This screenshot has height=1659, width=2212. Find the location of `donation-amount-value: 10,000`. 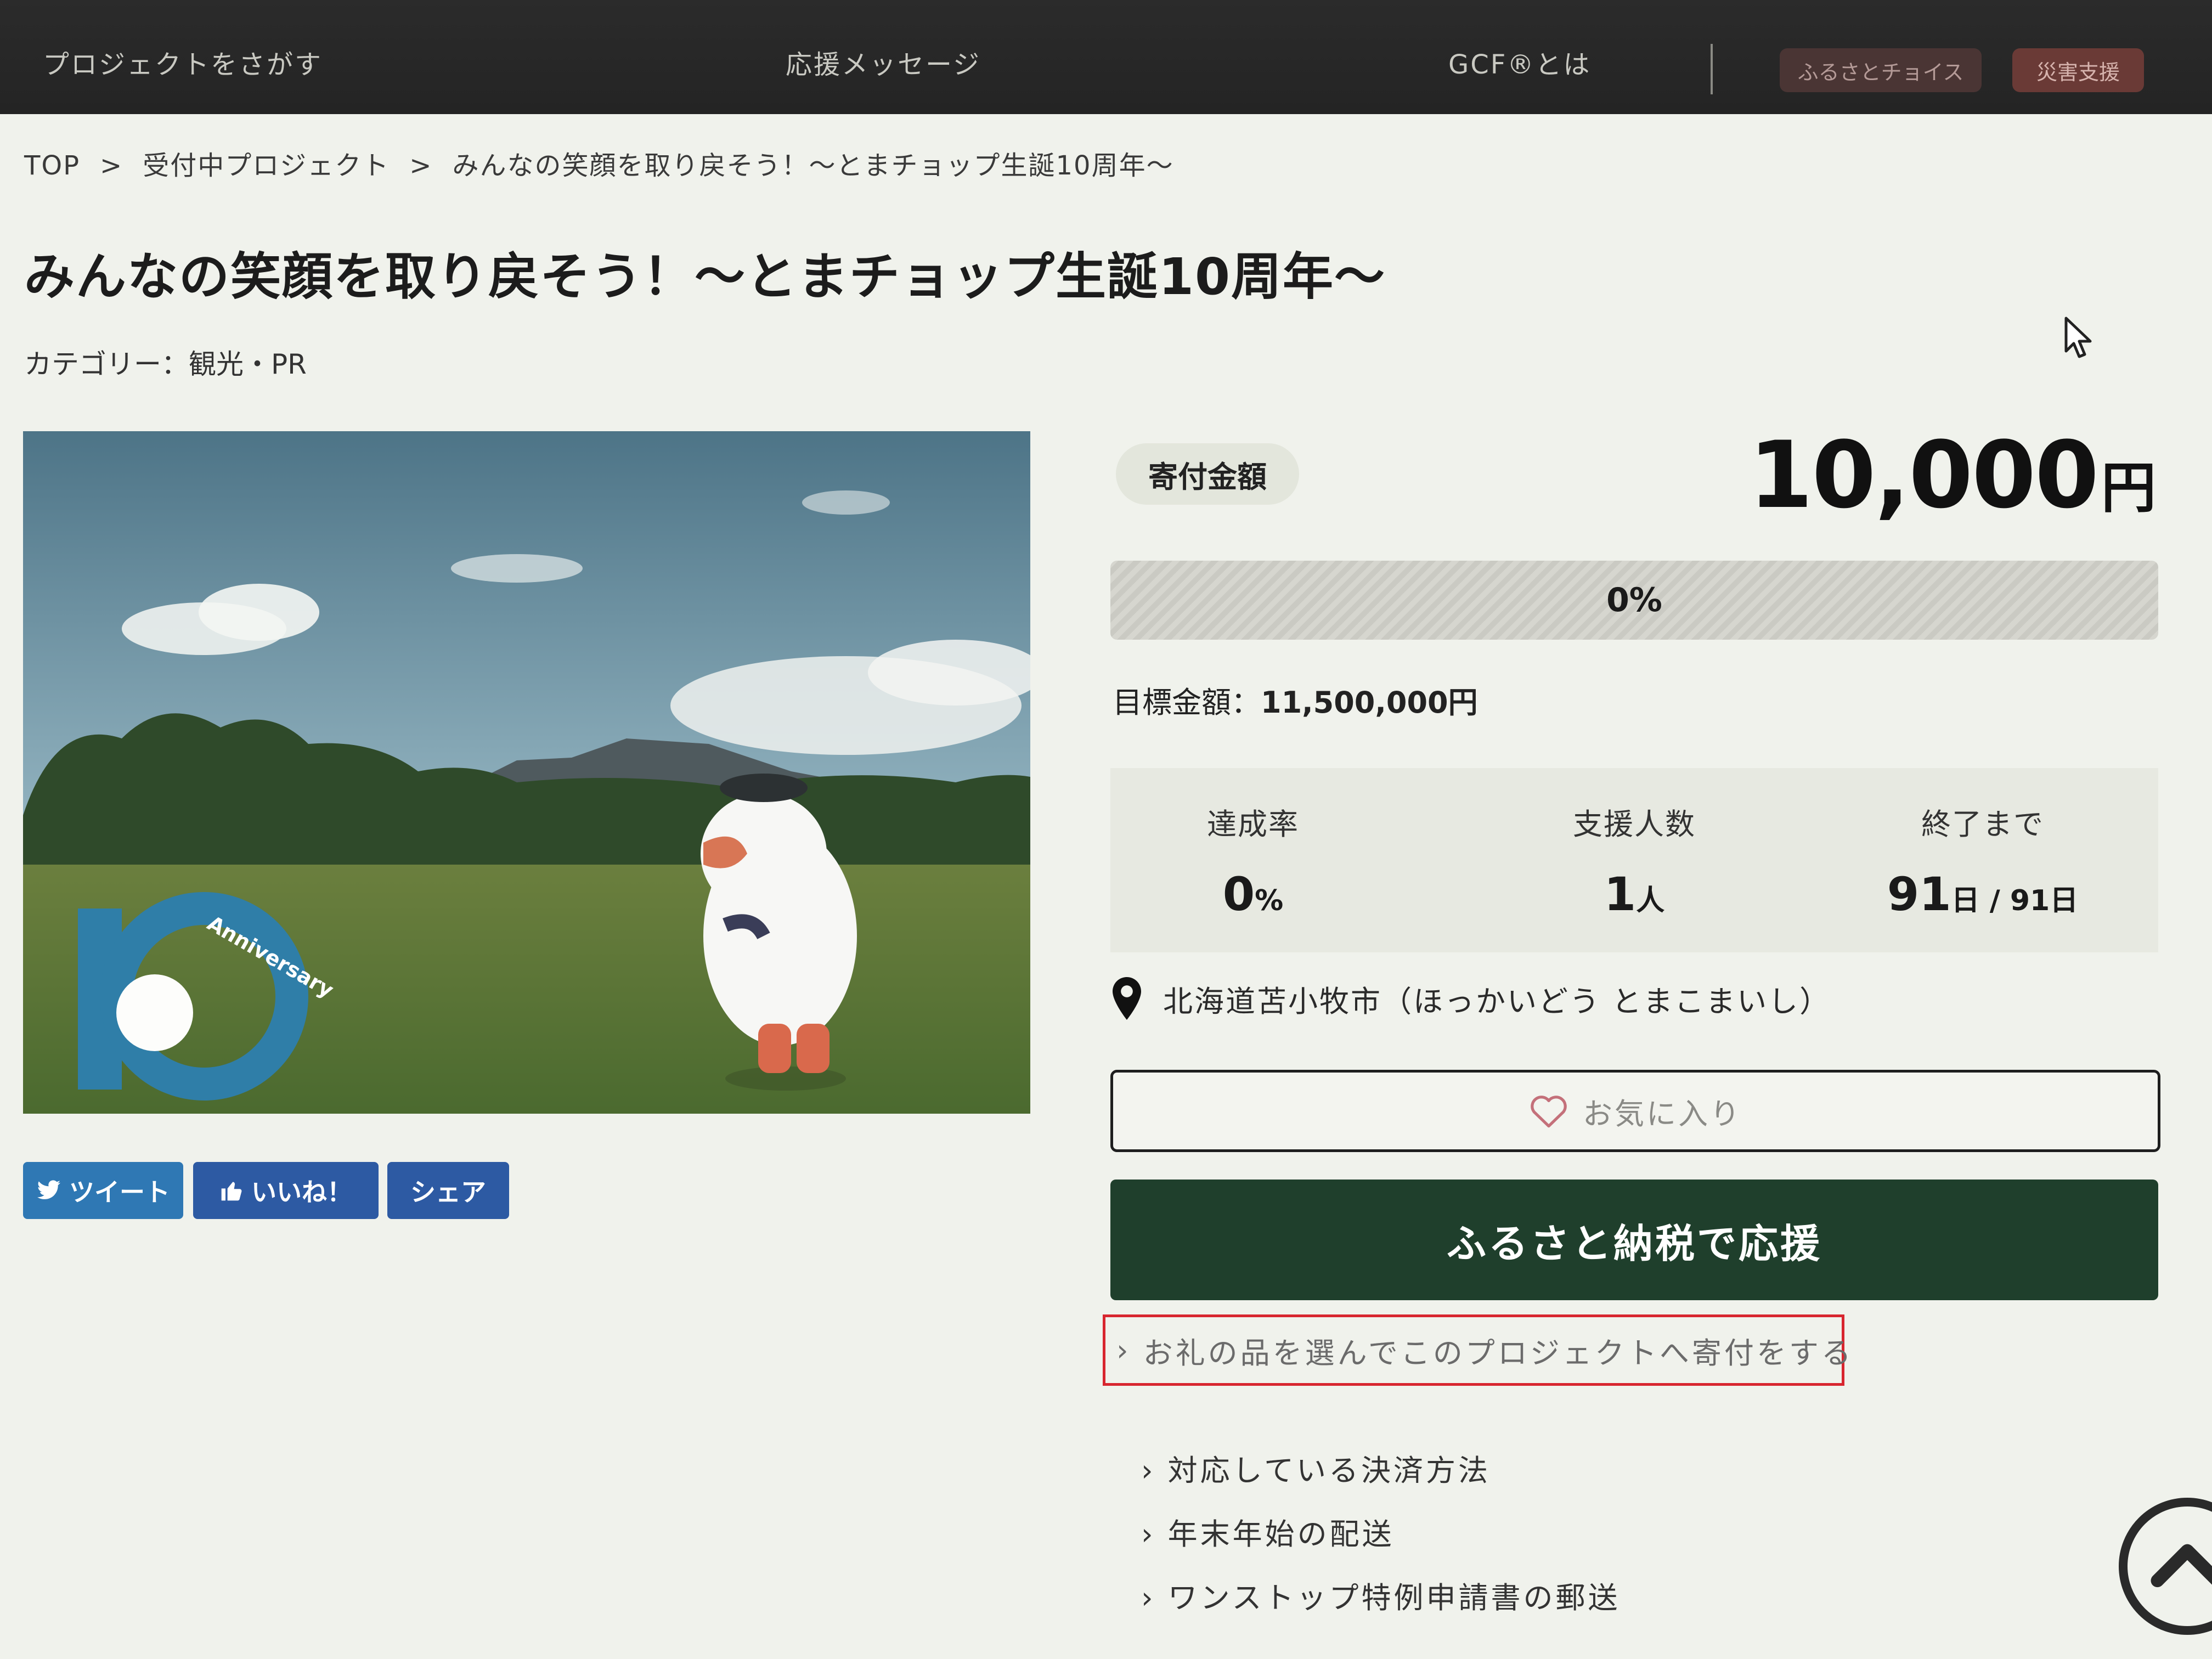

donation-amount-value: 10,000 is located at coordinates (1923, 475).